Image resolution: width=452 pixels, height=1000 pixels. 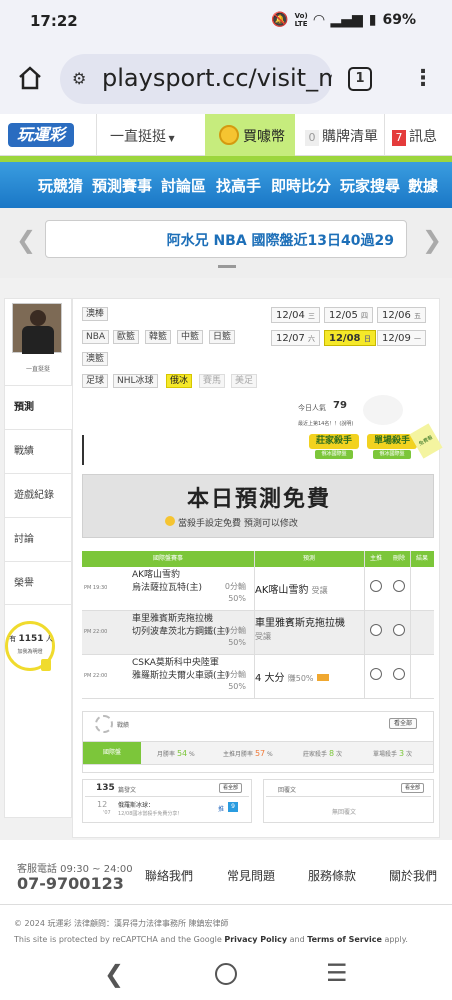 What do you see at coordinates (350, 338) in the screenshot?
I see `date-tab-selected: 12/08 日` at bounding box center [350, 338].